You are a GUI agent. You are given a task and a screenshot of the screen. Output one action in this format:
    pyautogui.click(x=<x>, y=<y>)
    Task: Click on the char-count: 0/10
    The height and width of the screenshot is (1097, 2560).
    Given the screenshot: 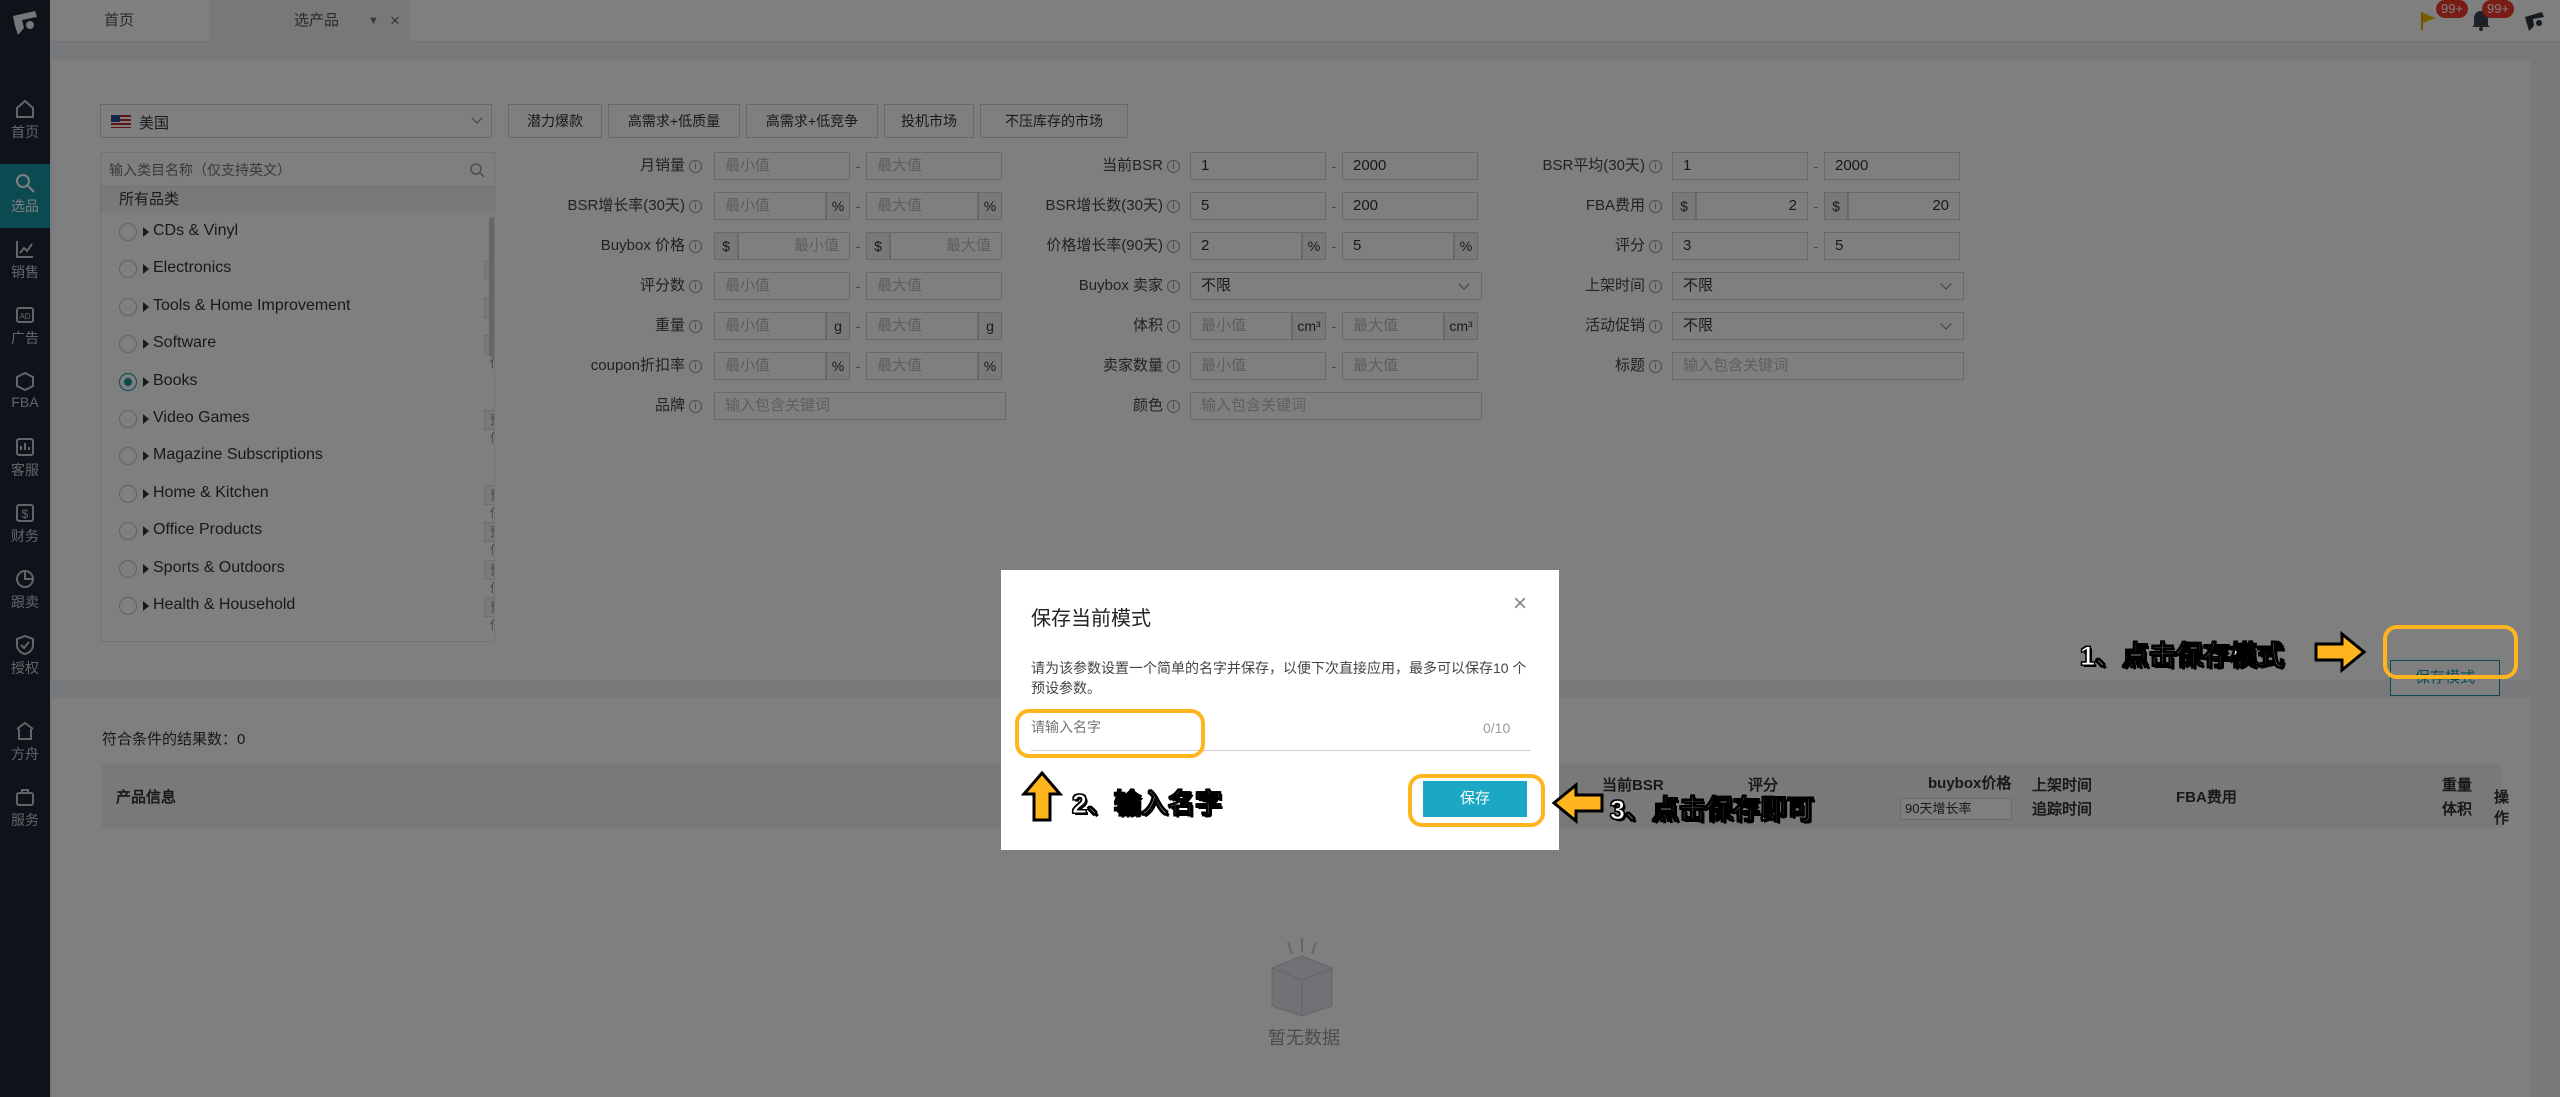 What is the action you would take?
    pyautogui.click(x=1497, y=728)
    